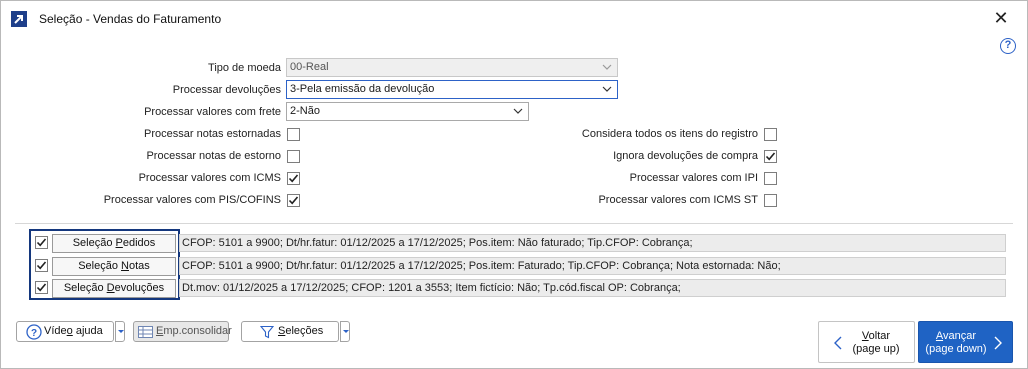 The width and height of the screenshot is (1028, 369). Describe the element at coordinates (100, 266) in the screenshot. I see `selecao-notas-label-a: Seleção` at that location.